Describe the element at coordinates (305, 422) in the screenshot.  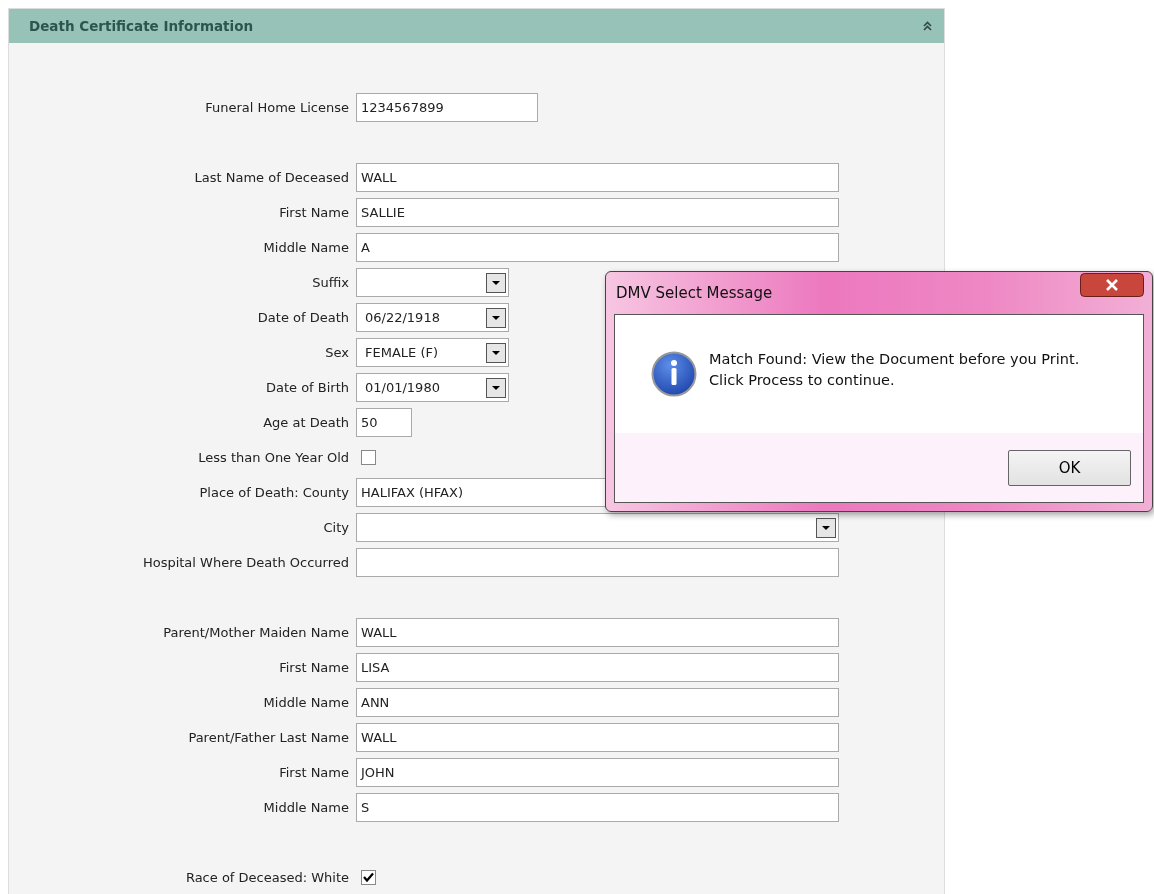
I see `field-label: Age at Death` at that location.